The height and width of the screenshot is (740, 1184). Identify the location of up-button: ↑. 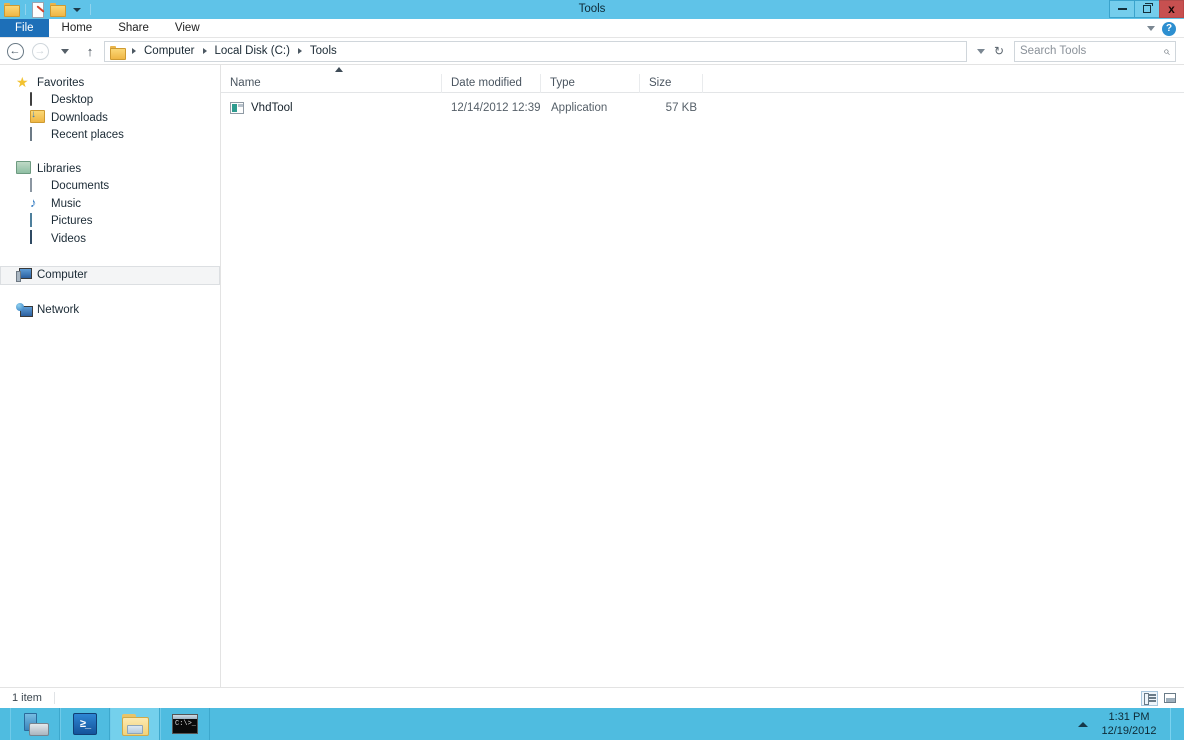
(90, 51).